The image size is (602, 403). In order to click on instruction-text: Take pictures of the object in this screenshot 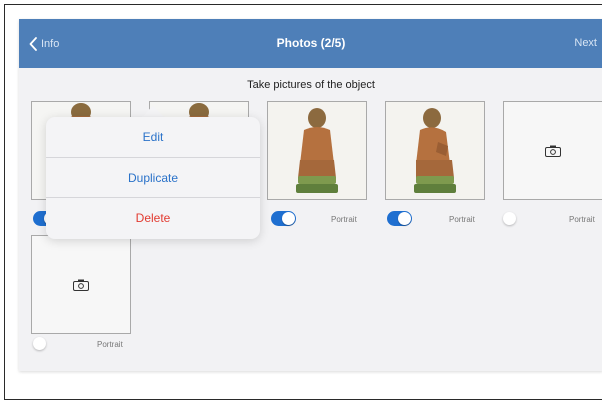, I will do `click(311, 85)`.